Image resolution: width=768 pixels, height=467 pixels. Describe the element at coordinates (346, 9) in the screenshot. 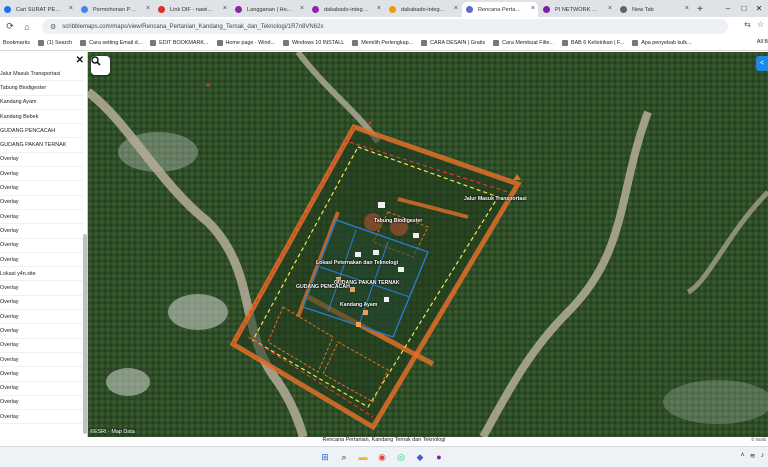

I see `tab-4: dakabado-integrated ×` at that location.